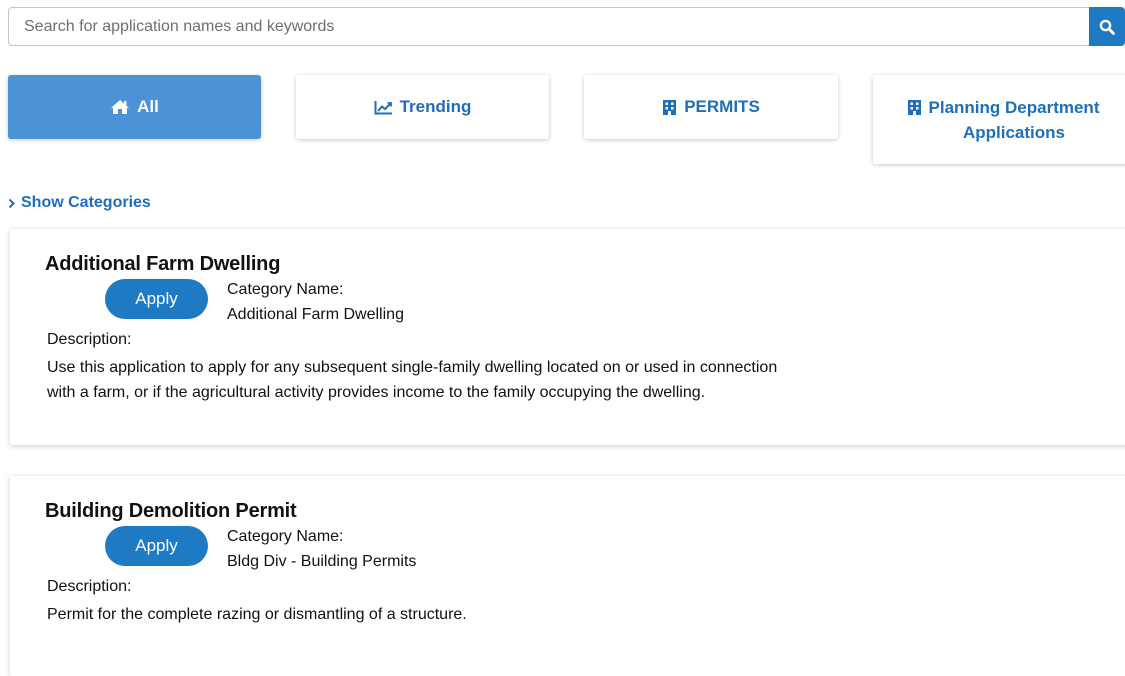  I want to click on line-chart-icon, so click(383, 107).